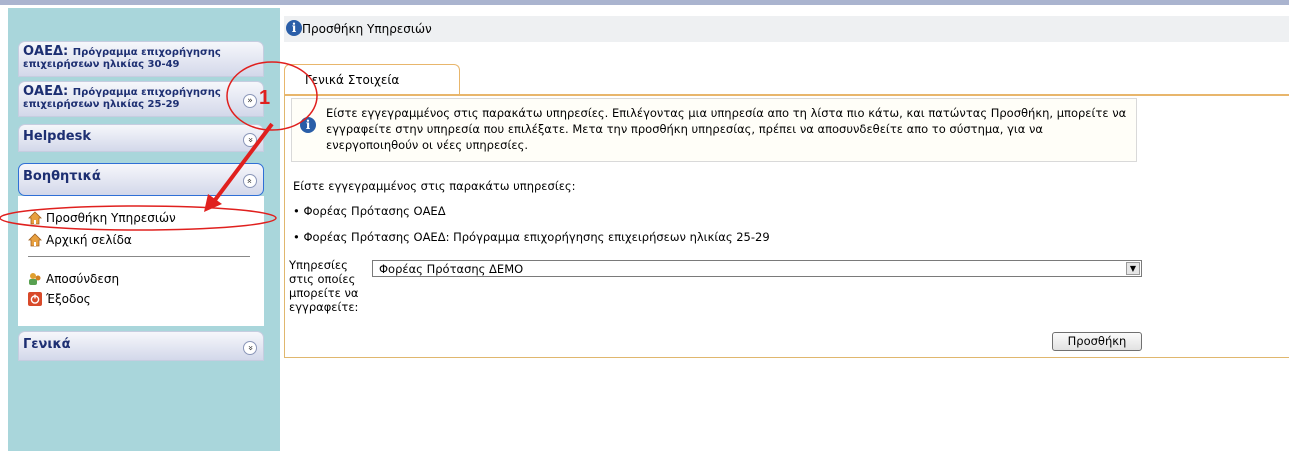  Describe the element at coordinates (1133, 268) in the screenshot. I see `dropdown-arrow-icon: ▼` at that location.